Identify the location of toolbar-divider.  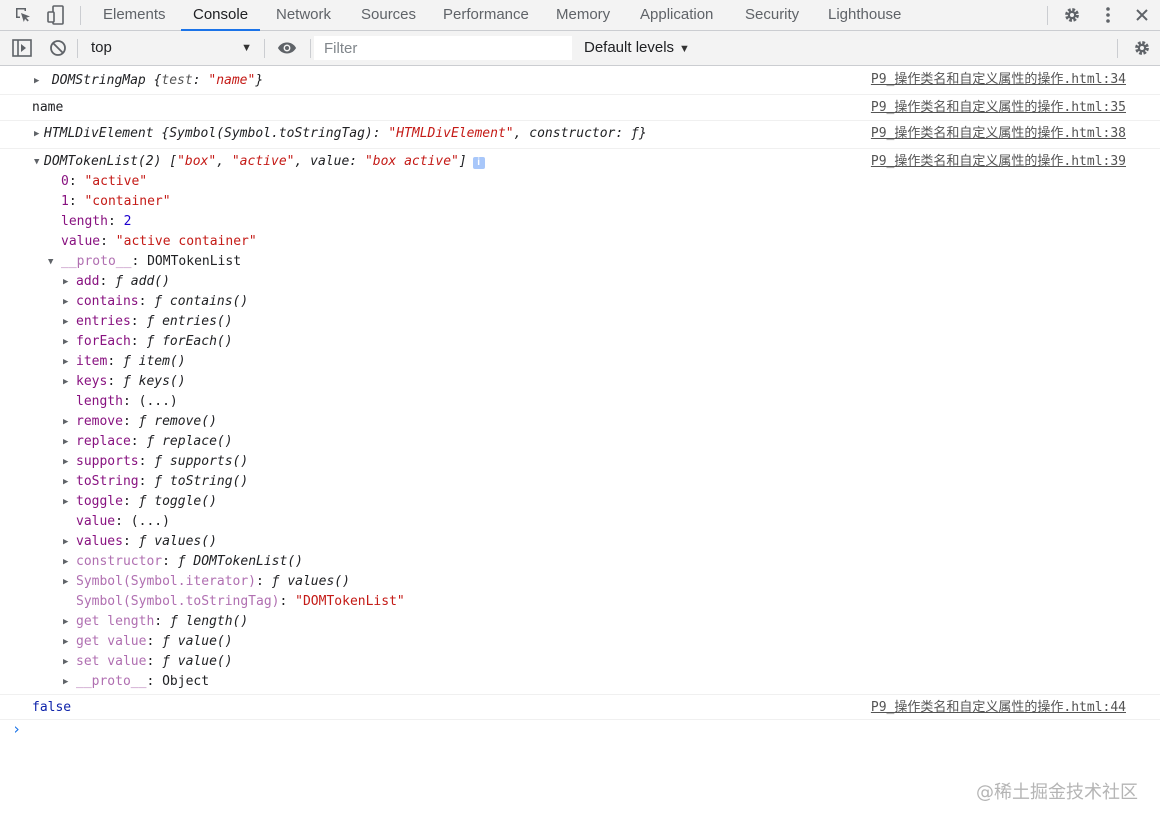
(77, 48).